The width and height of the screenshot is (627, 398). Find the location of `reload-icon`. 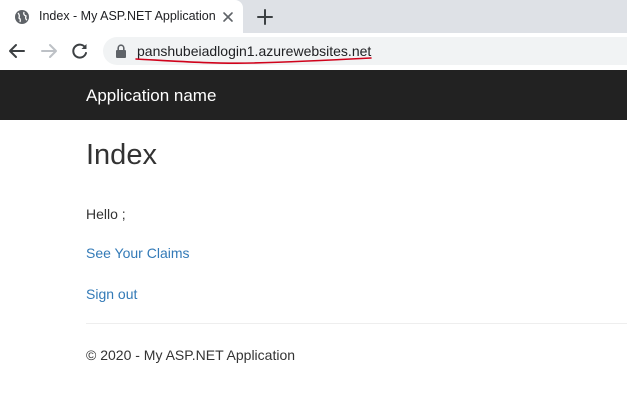

reload-icon is located at coordinates (80, 51).